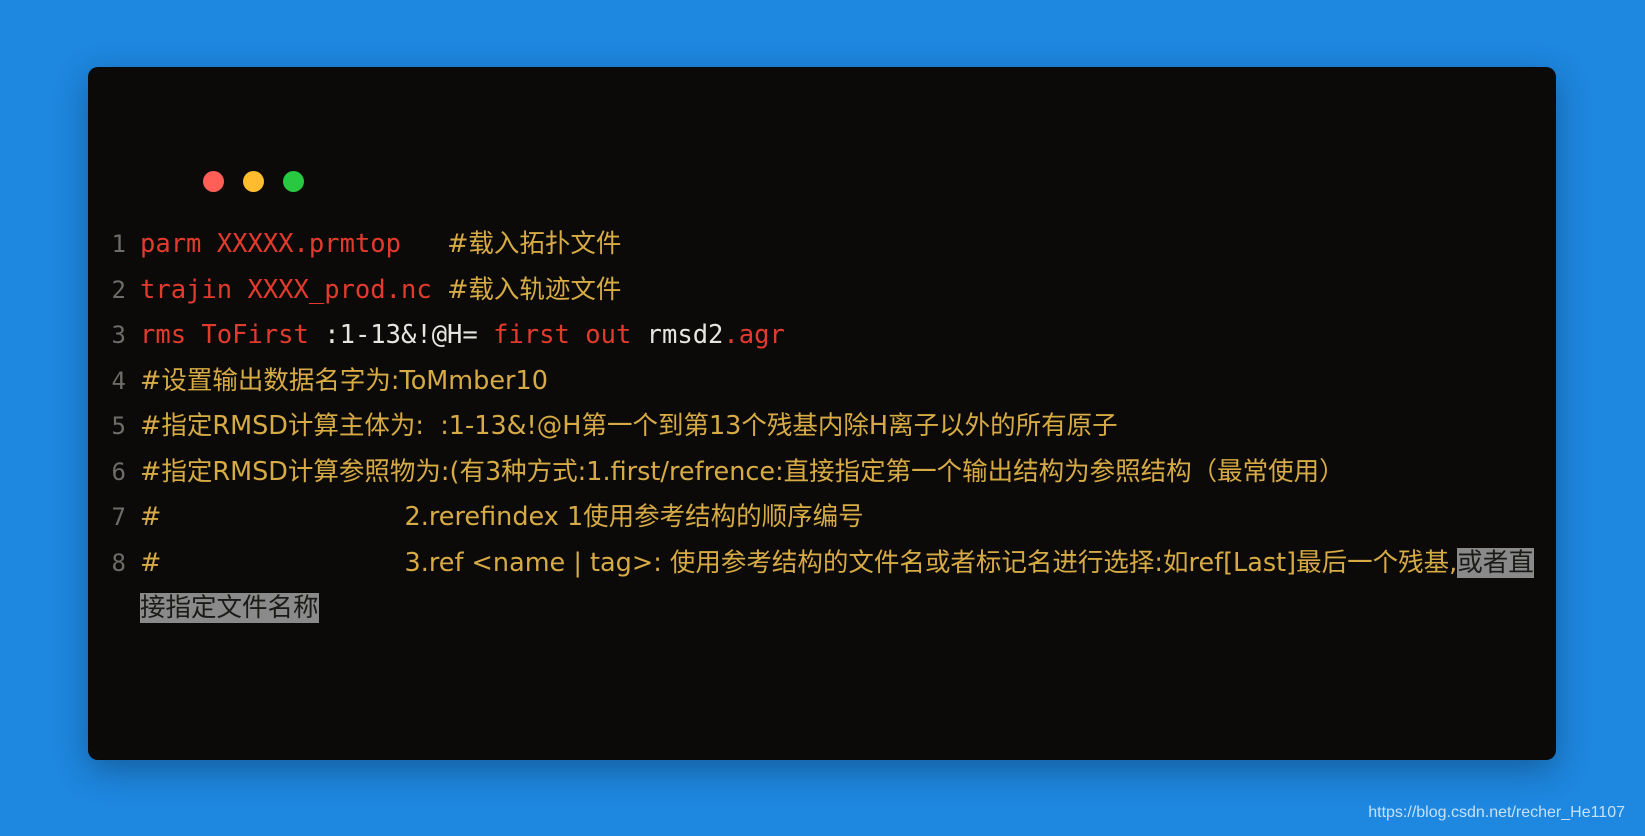  Describe the element at coordinates (217, 244) in the screenshot. I see `code-token: parm XXXXX` at that location.